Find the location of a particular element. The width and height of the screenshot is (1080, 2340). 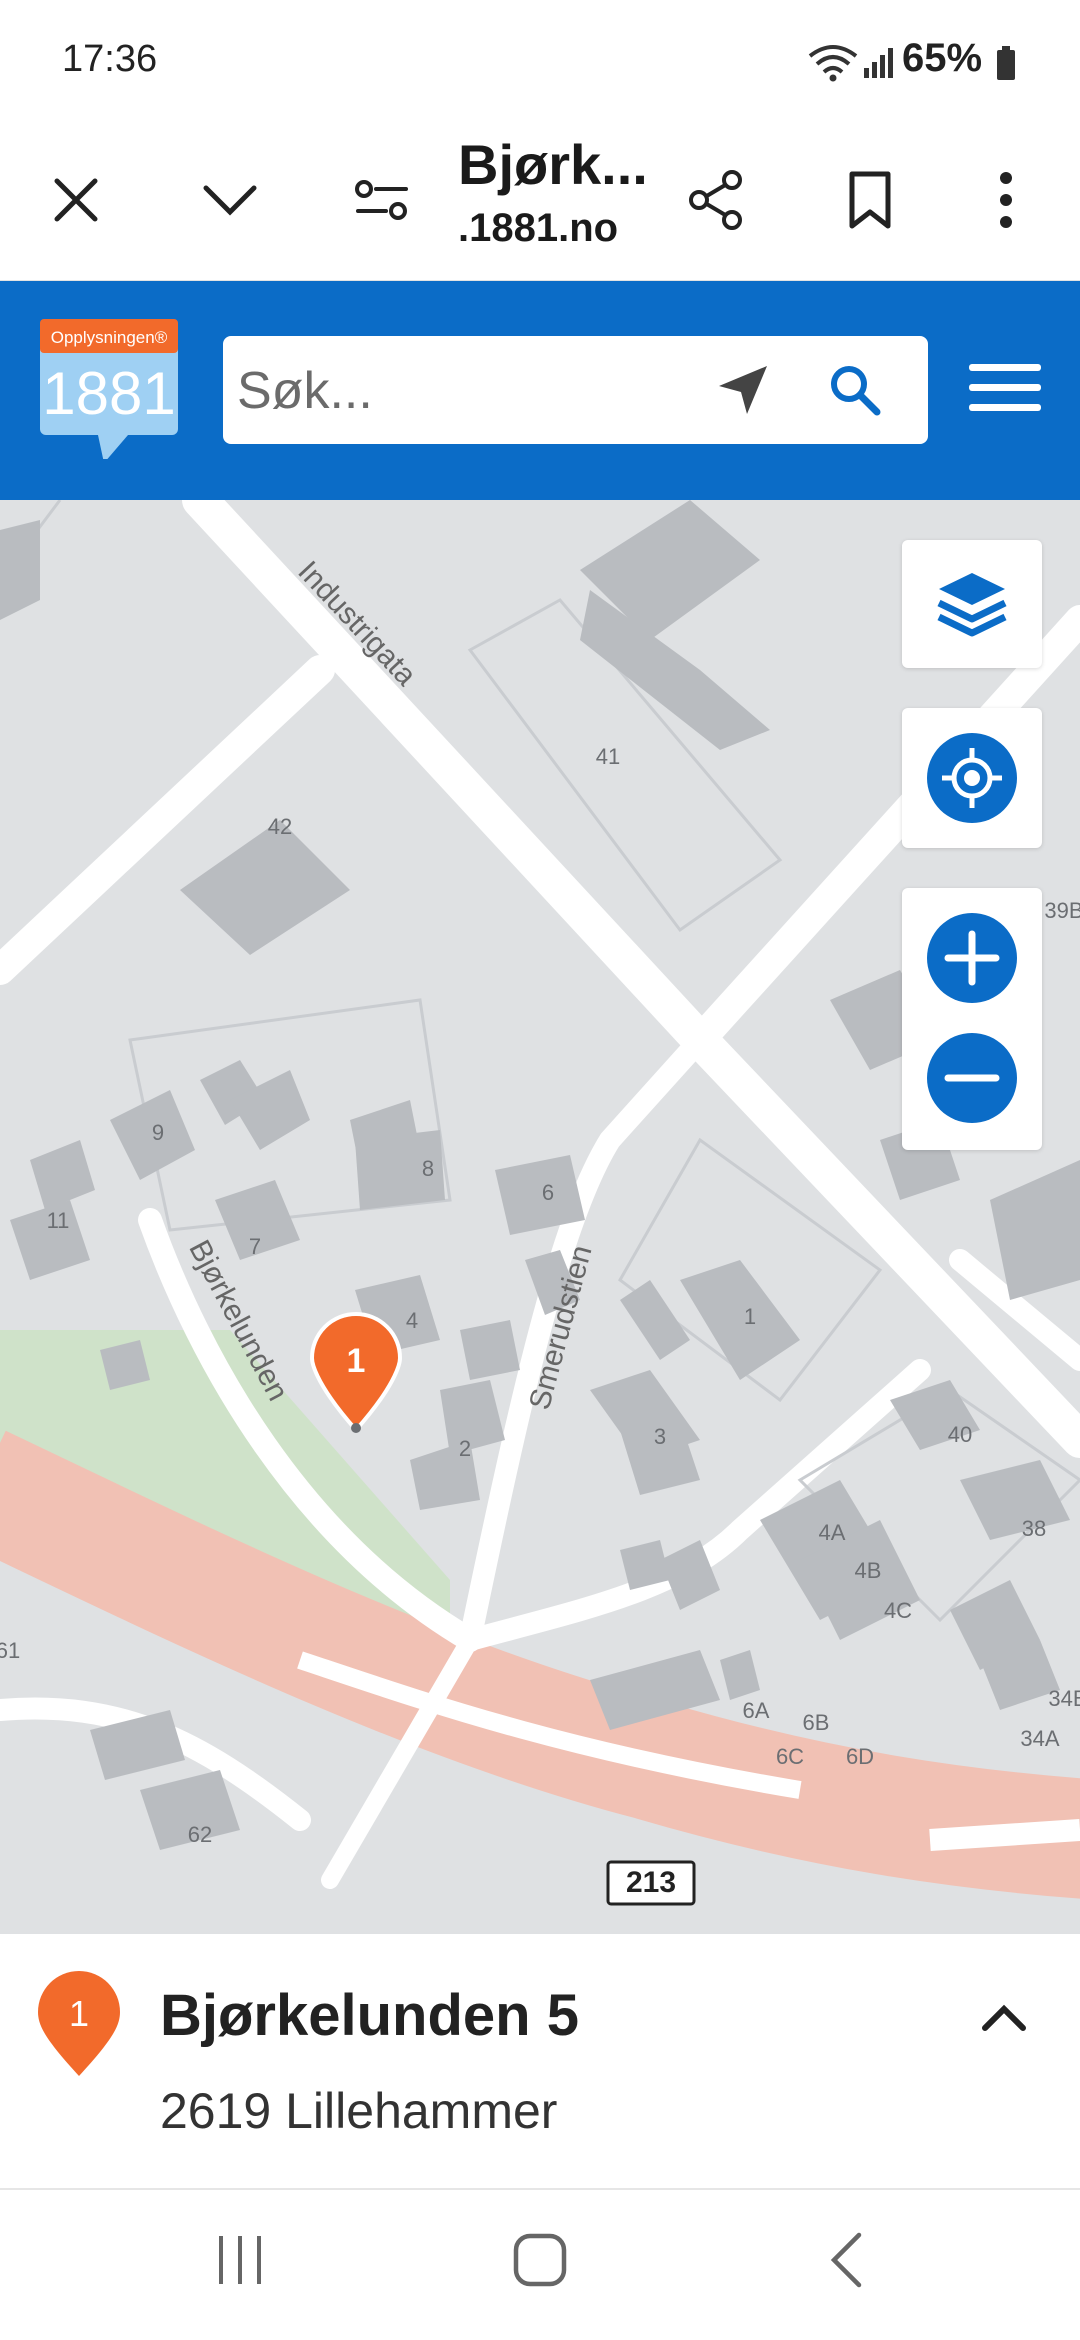

zoom-controls is located at coordinates (972, 1019).